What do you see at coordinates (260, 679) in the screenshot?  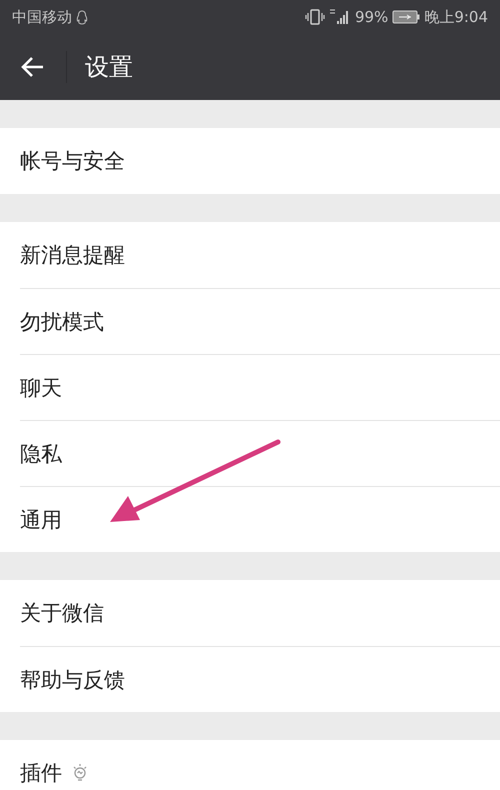 I see `settings-item: 帮助与反馈` at bounding box center [260, 679].